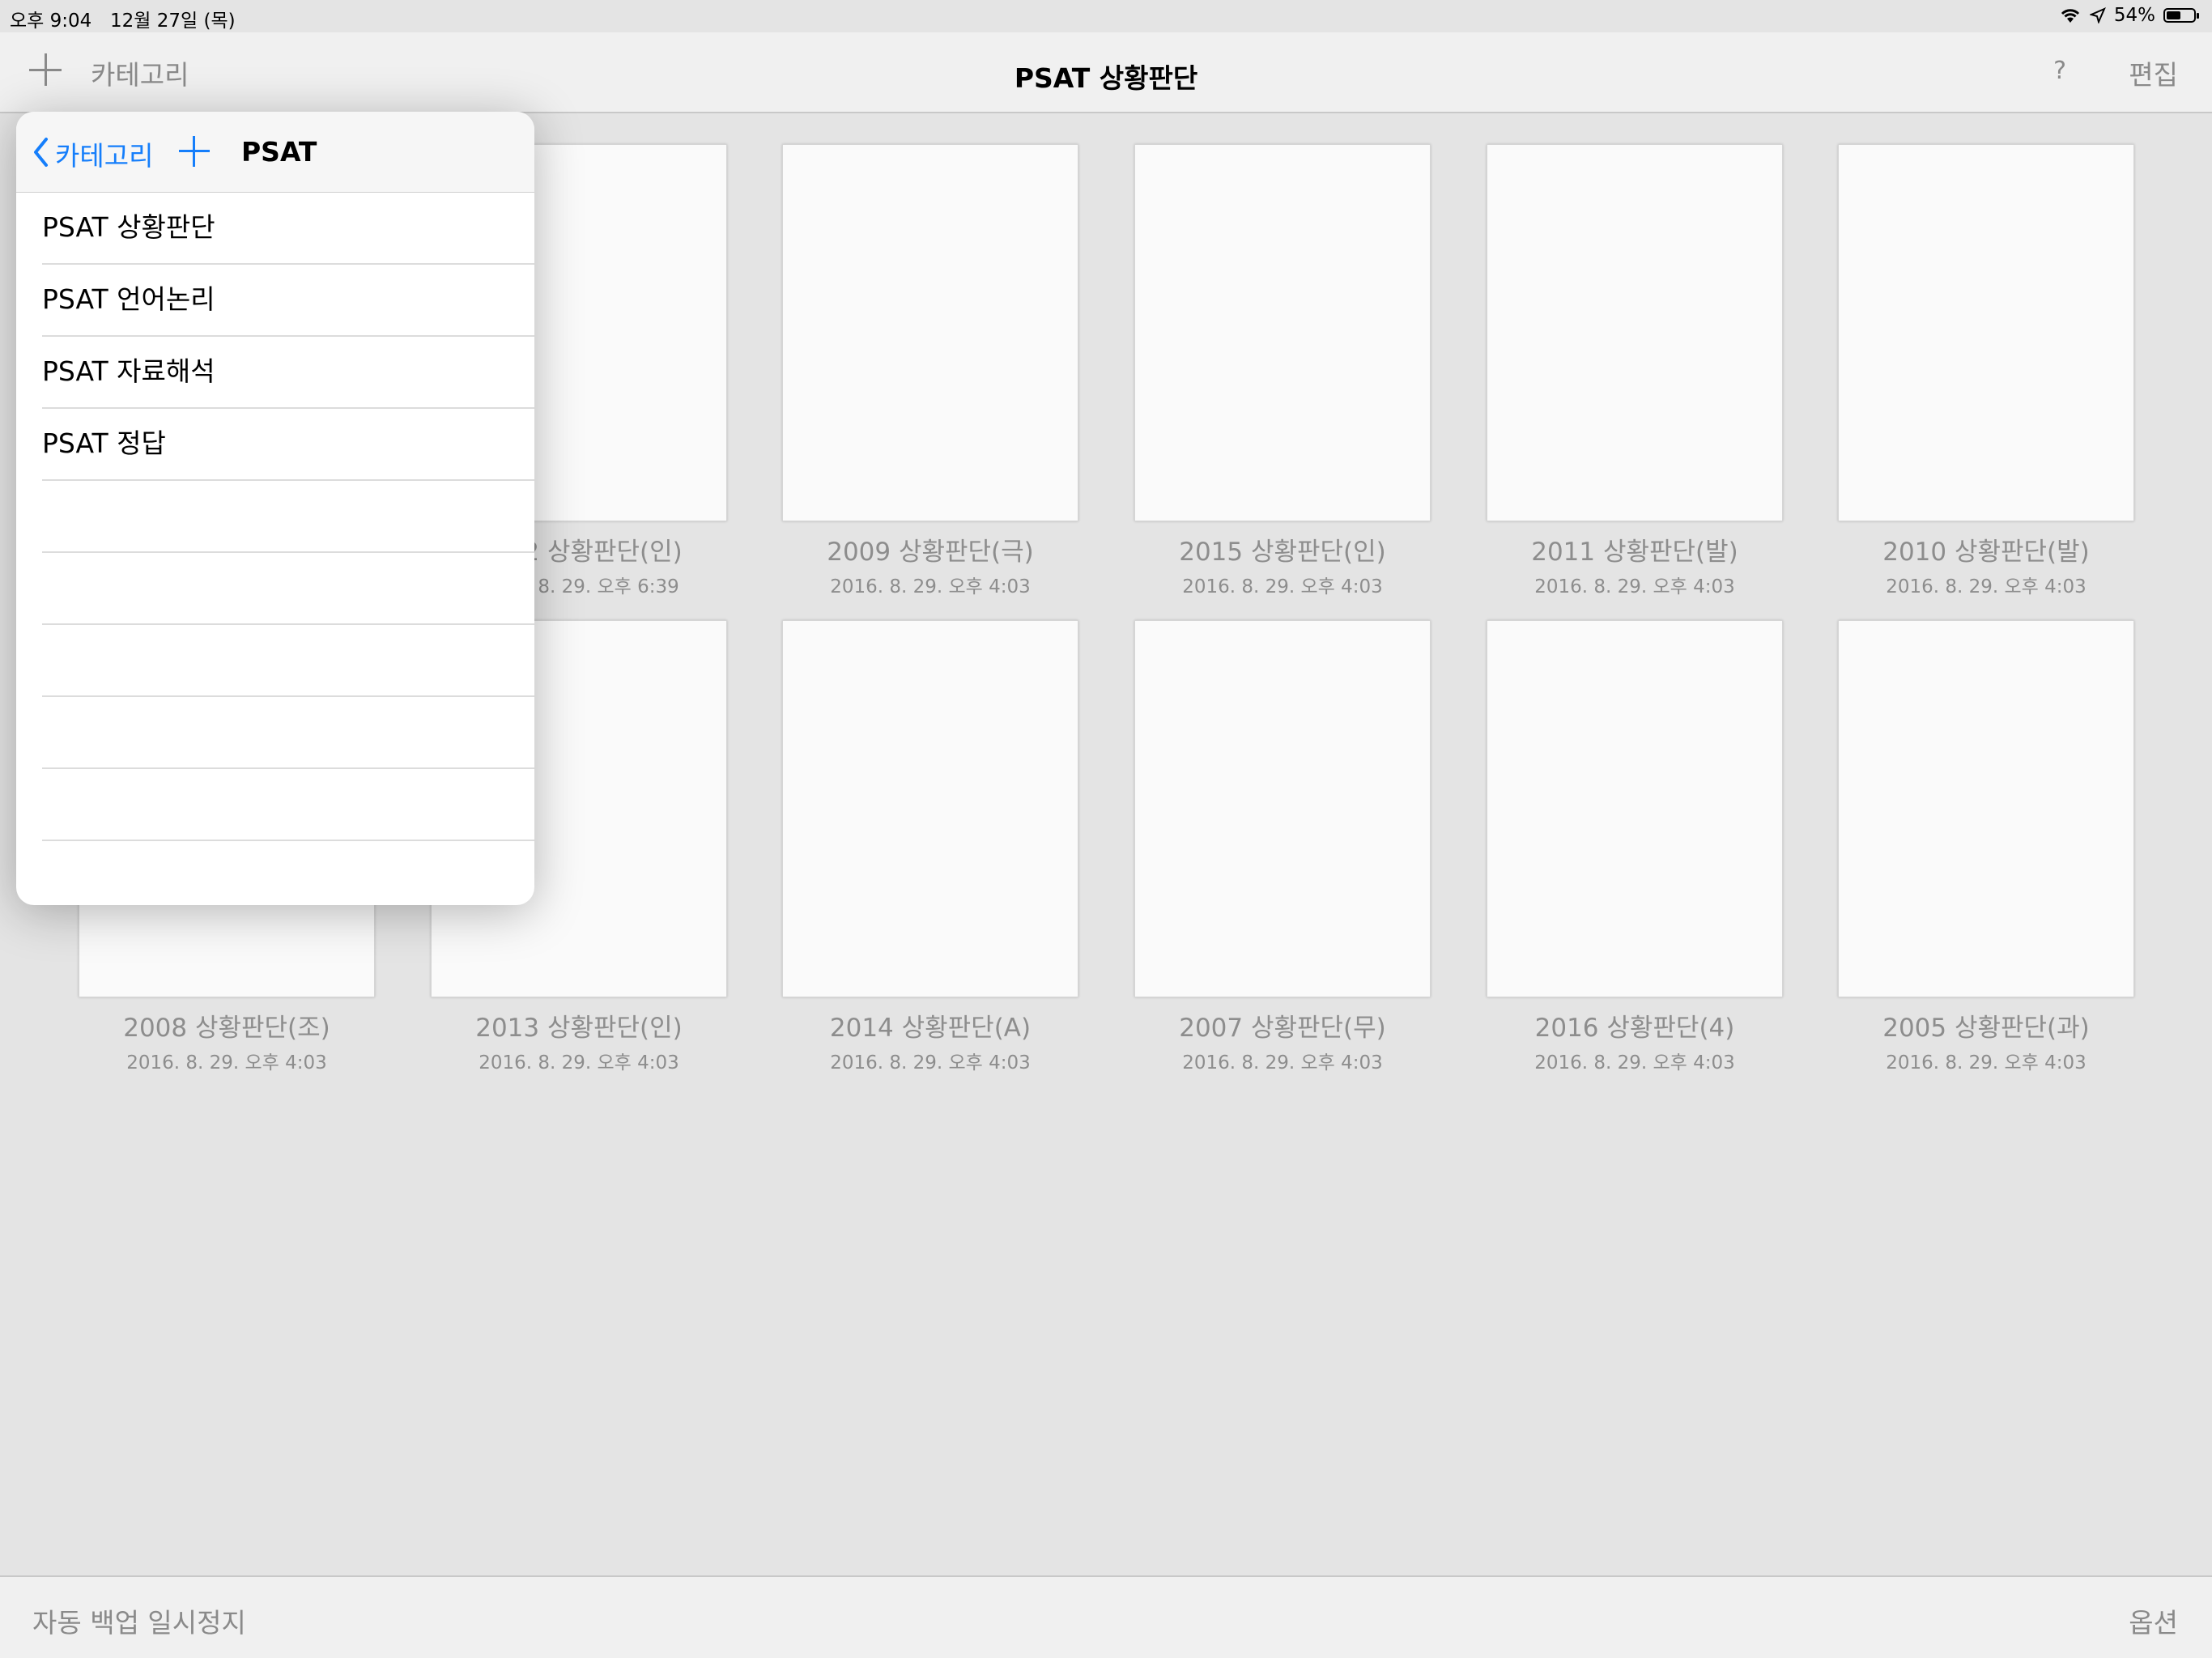  I want to click on document-title: 2016 상황판단(4), so click(1635, 1028).